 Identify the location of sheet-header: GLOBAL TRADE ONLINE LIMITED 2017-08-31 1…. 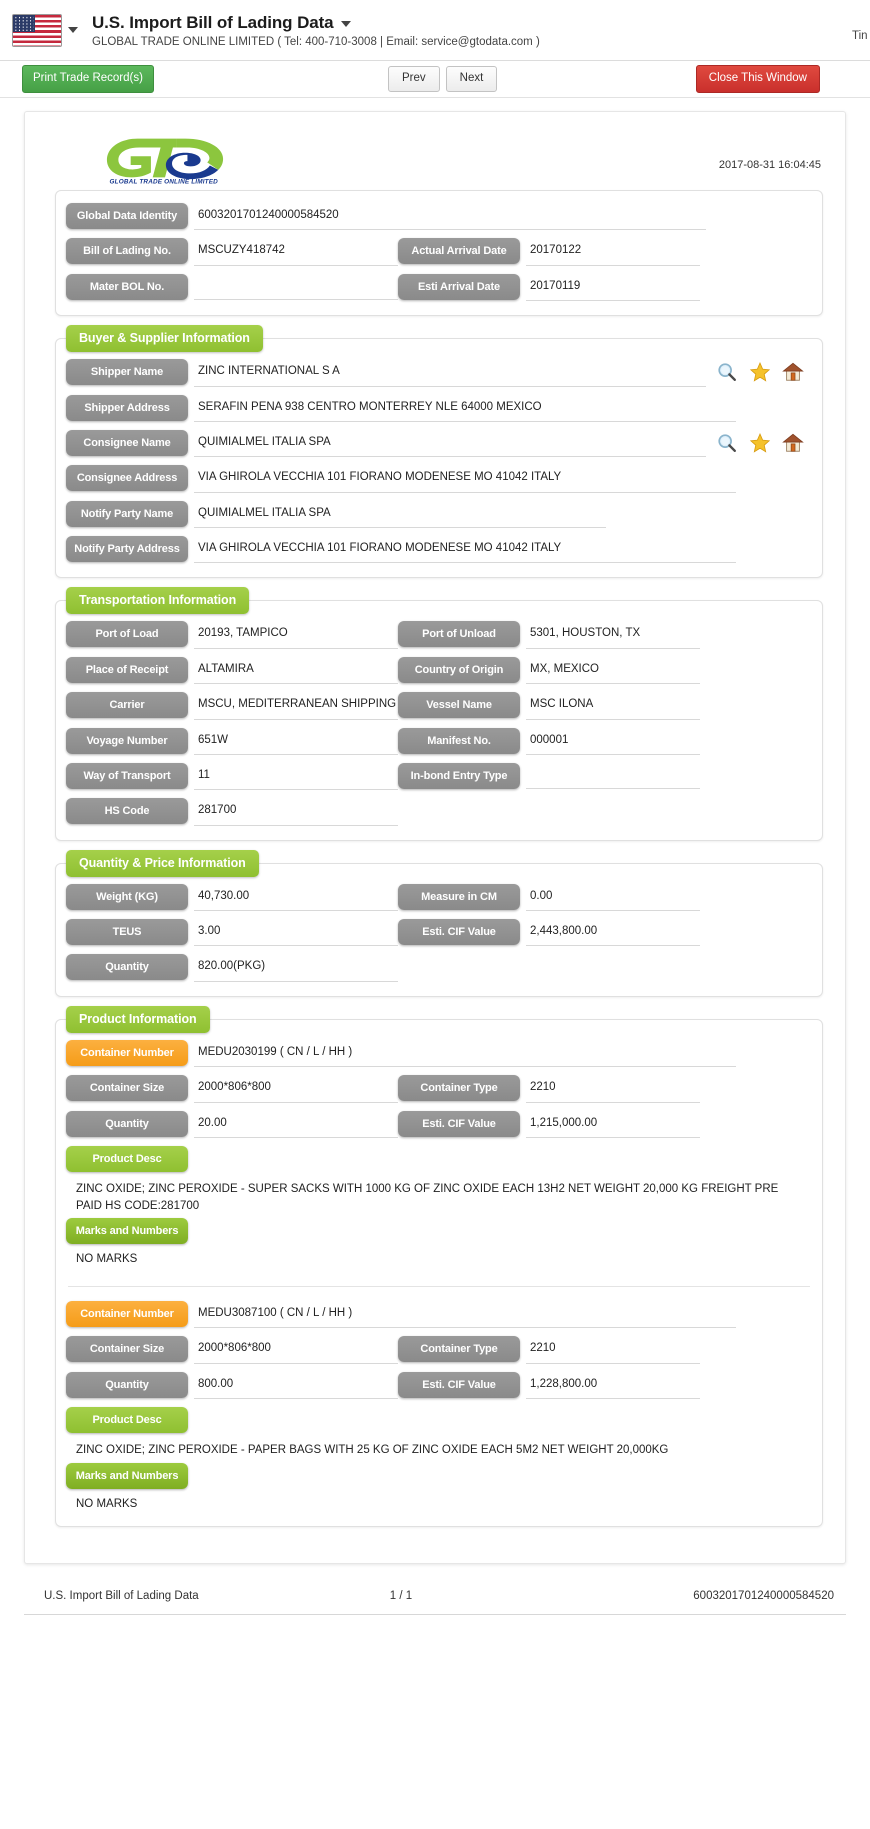
(435, 157).